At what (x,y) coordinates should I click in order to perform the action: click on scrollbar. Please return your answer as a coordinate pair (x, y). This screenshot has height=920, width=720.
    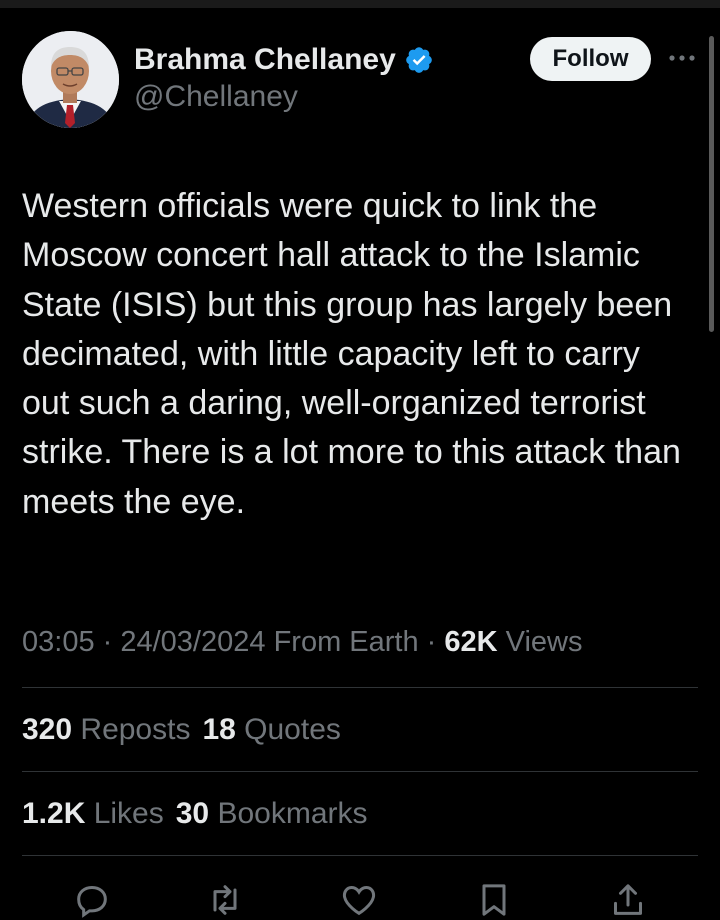
    Looking at the image, I should click on (711, 184).